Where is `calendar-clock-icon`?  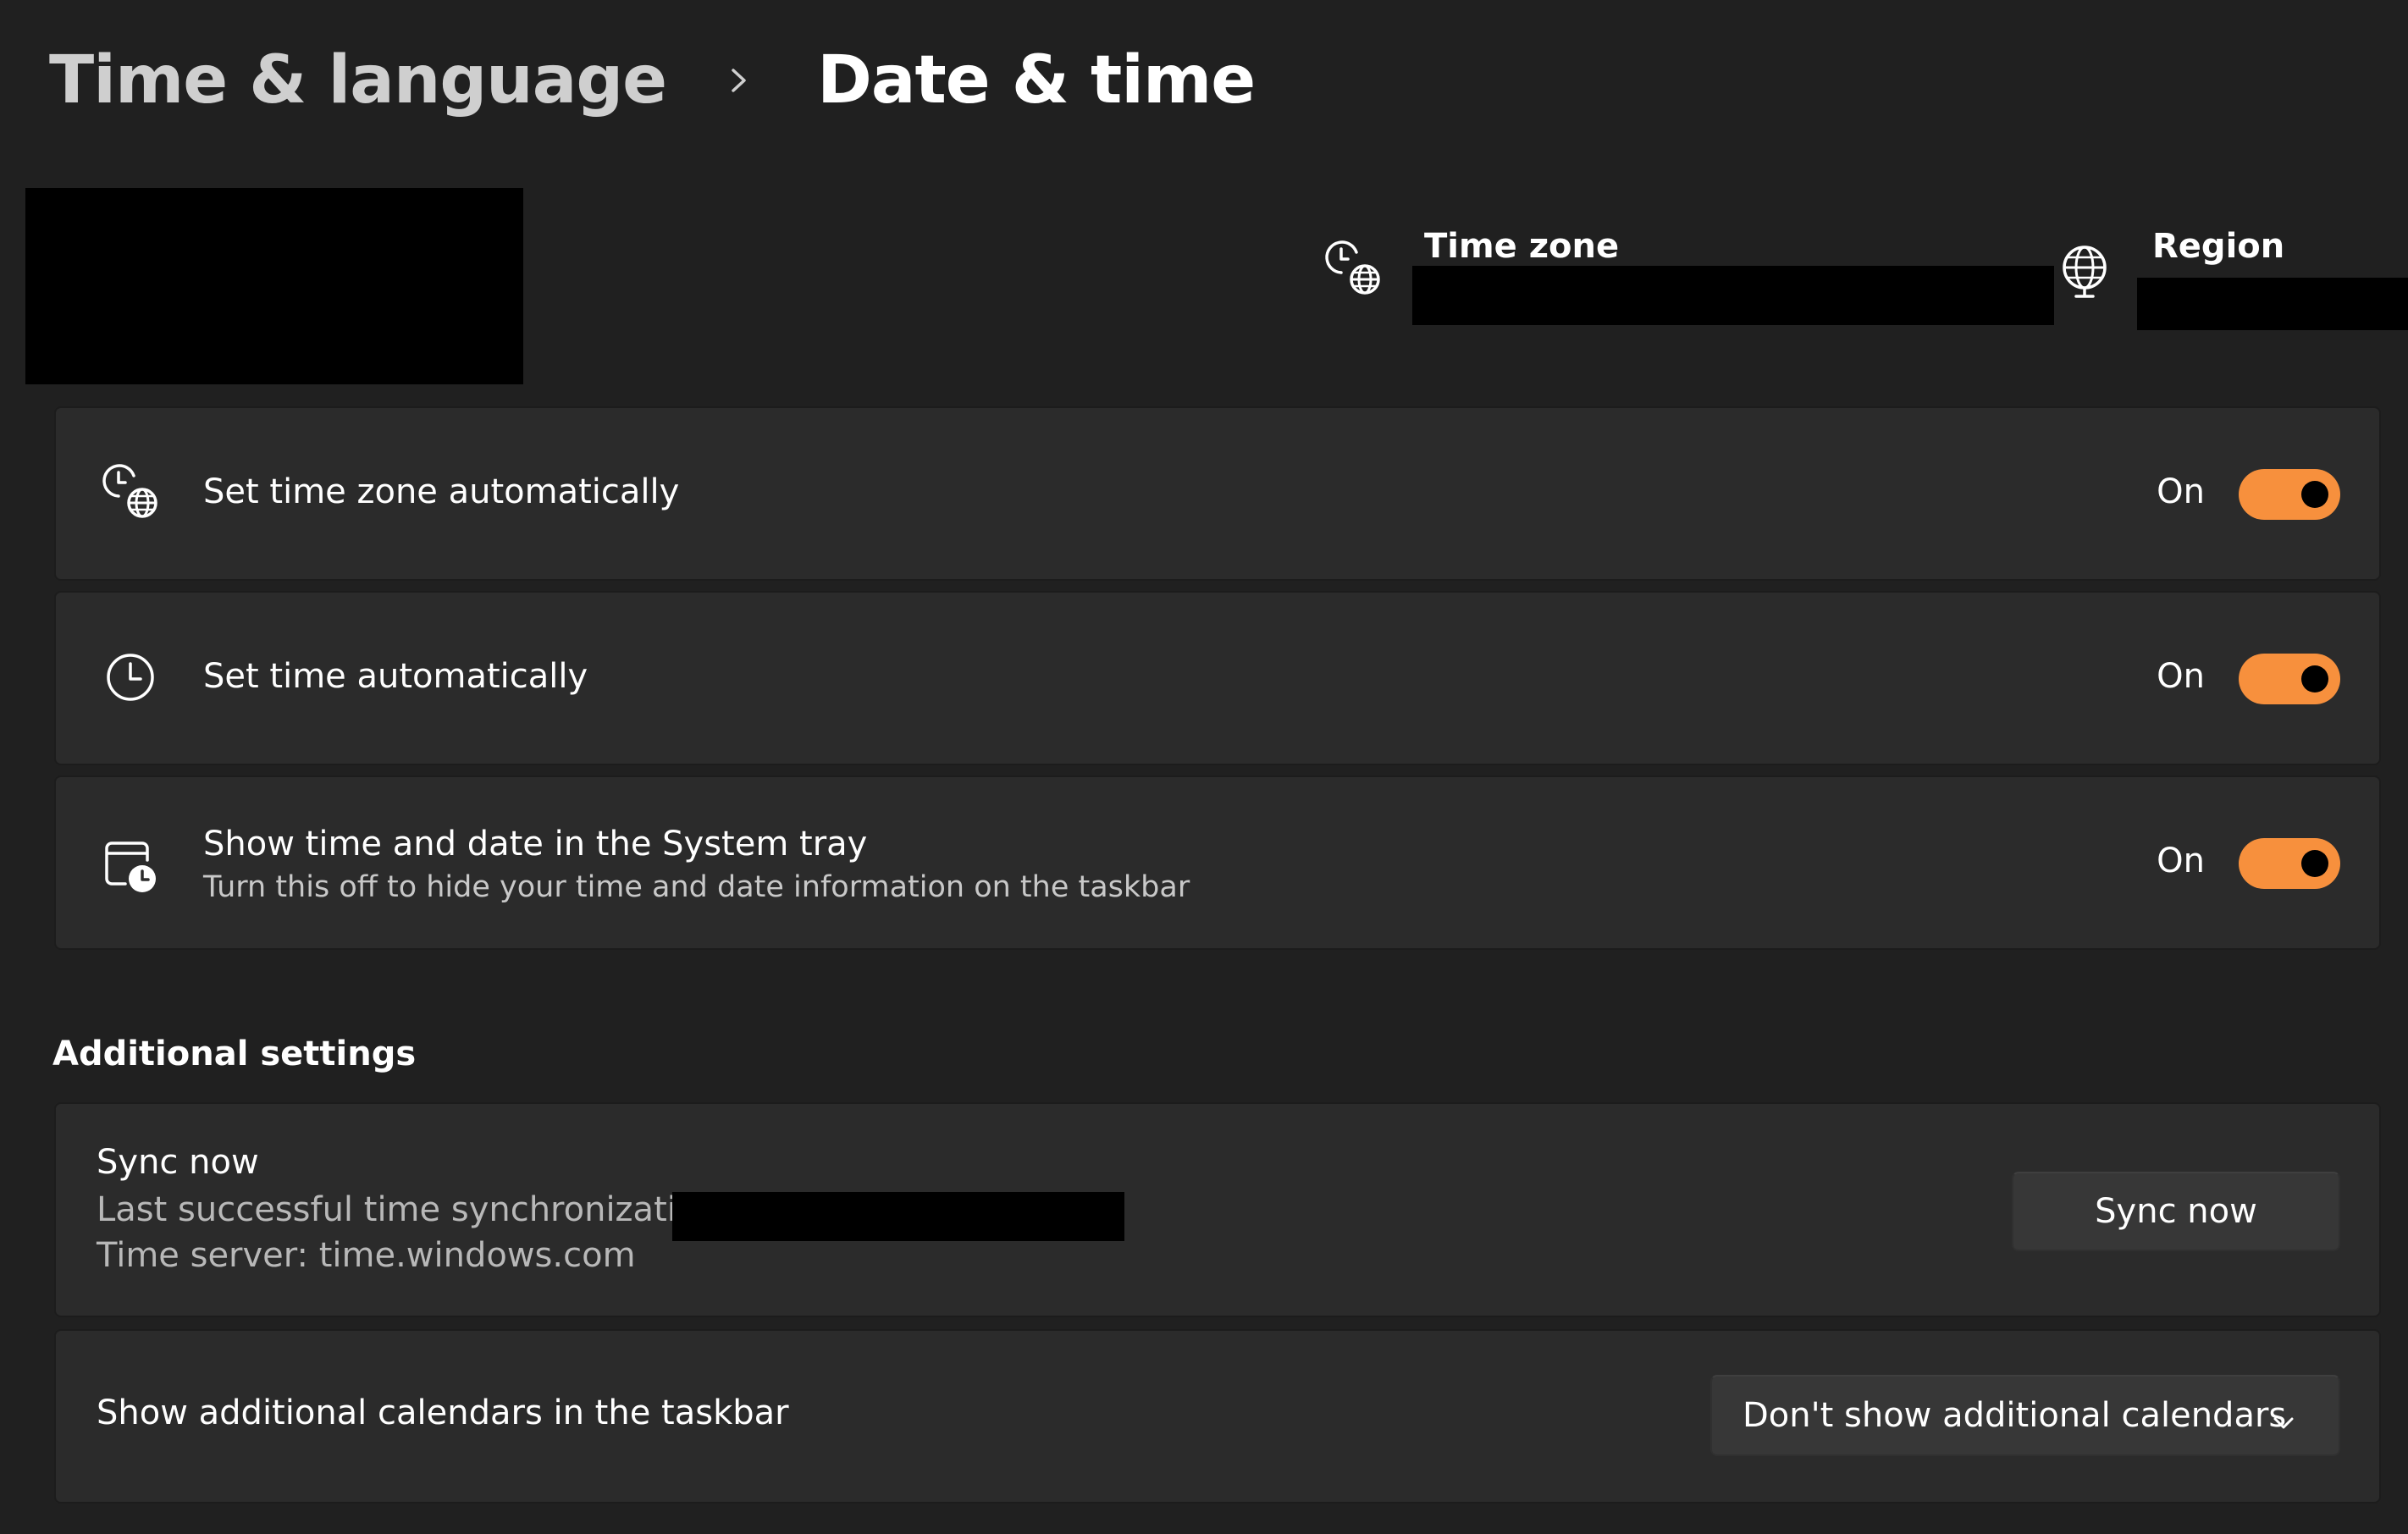 calendar-clock-icon is located at coordinates (132, 867).